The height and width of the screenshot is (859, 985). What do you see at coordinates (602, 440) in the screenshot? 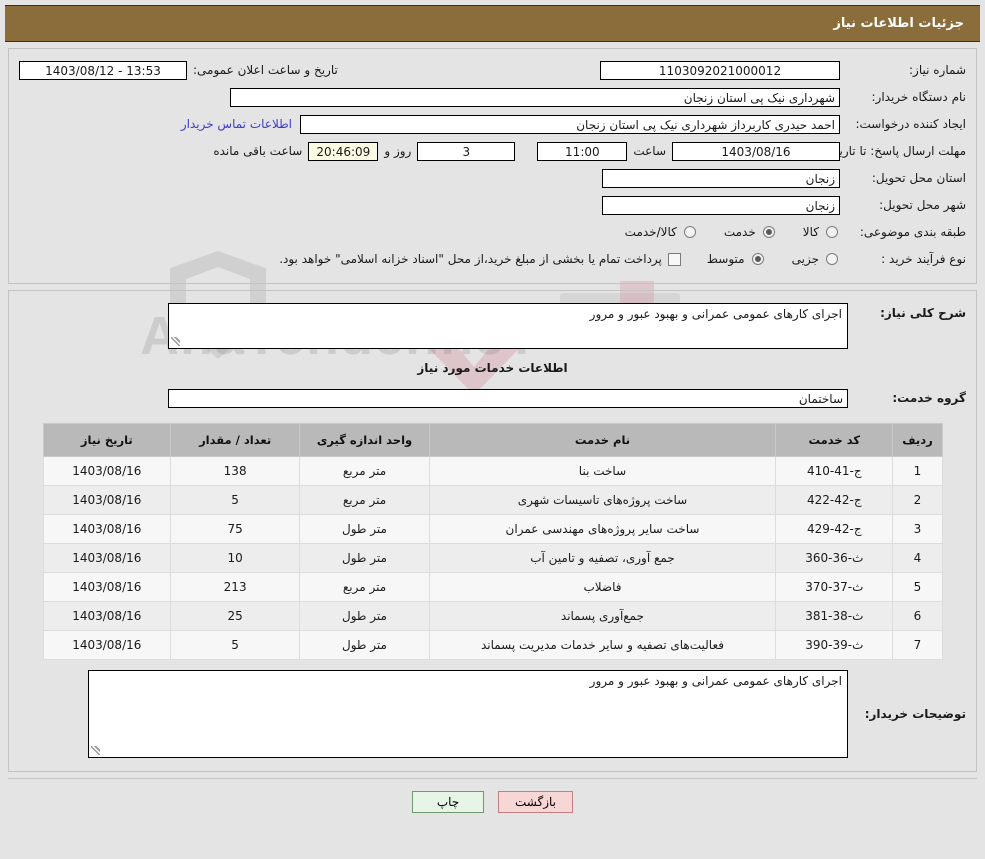
I see `column-header-name: نام خدمت` at bounding box center [602, 440].